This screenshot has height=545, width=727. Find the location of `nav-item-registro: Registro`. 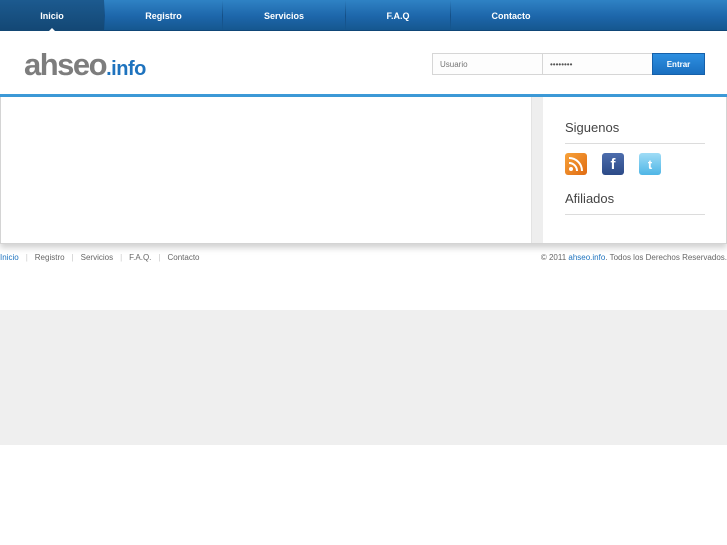

nav-item-registro: Registro is located at coordinates (163, 15).